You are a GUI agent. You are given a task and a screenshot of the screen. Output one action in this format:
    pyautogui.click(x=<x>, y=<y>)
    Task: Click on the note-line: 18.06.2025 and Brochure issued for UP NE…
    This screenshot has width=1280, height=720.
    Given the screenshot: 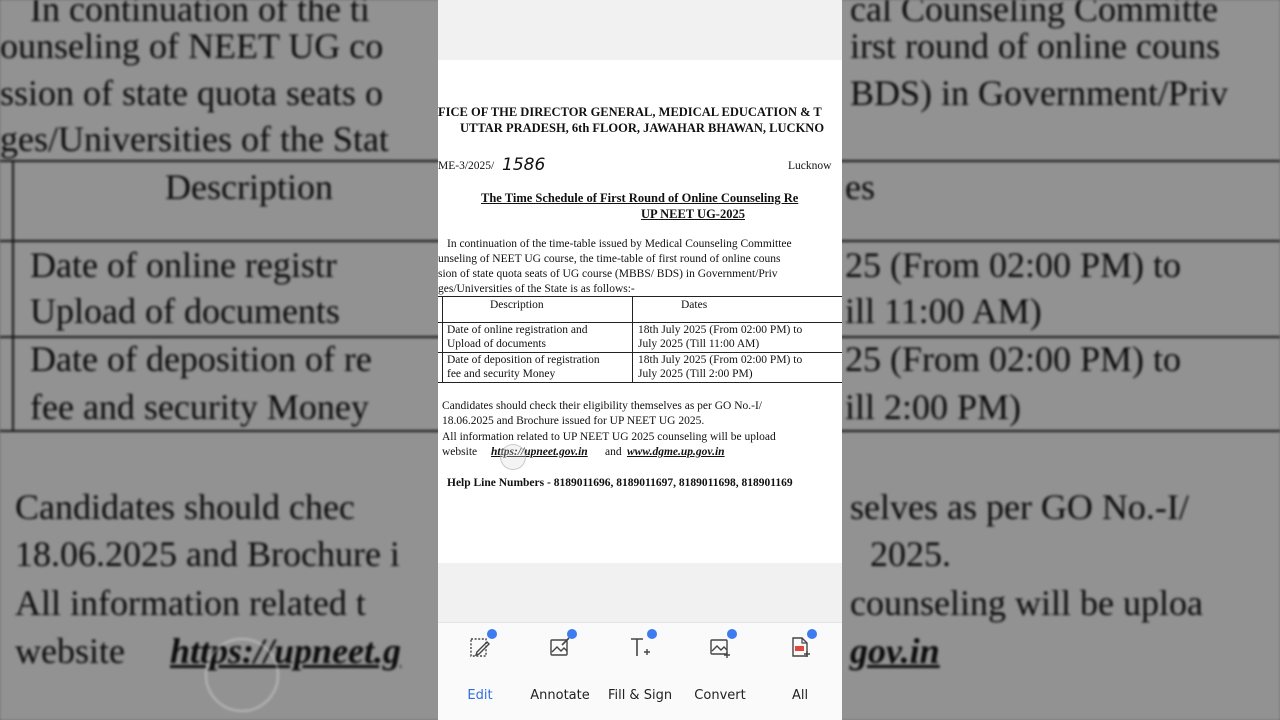 What is the action you would take?
    pyautogui.click(x=573, y=421)
    